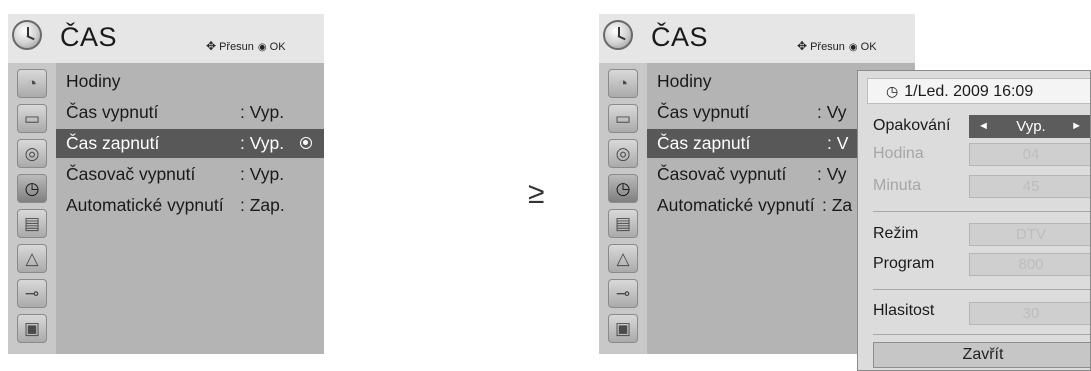 The height and width of the screenshot is (371, 1091). I want to click on program-label: Program, so click(904, 263).